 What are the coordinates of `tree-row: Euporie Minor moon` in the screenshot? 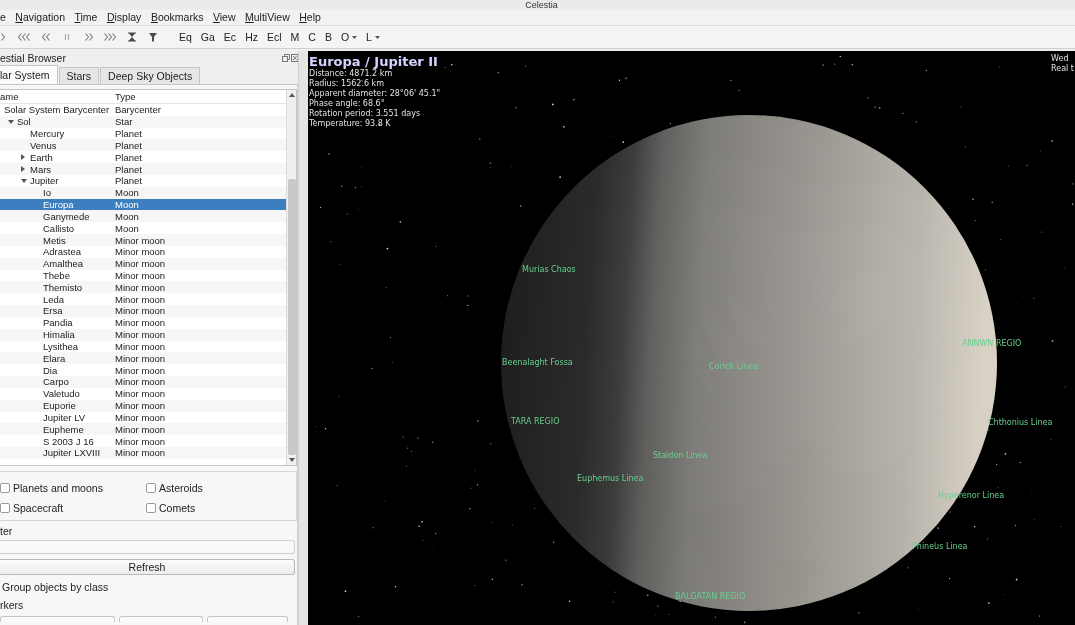 It's located at (143, 405).